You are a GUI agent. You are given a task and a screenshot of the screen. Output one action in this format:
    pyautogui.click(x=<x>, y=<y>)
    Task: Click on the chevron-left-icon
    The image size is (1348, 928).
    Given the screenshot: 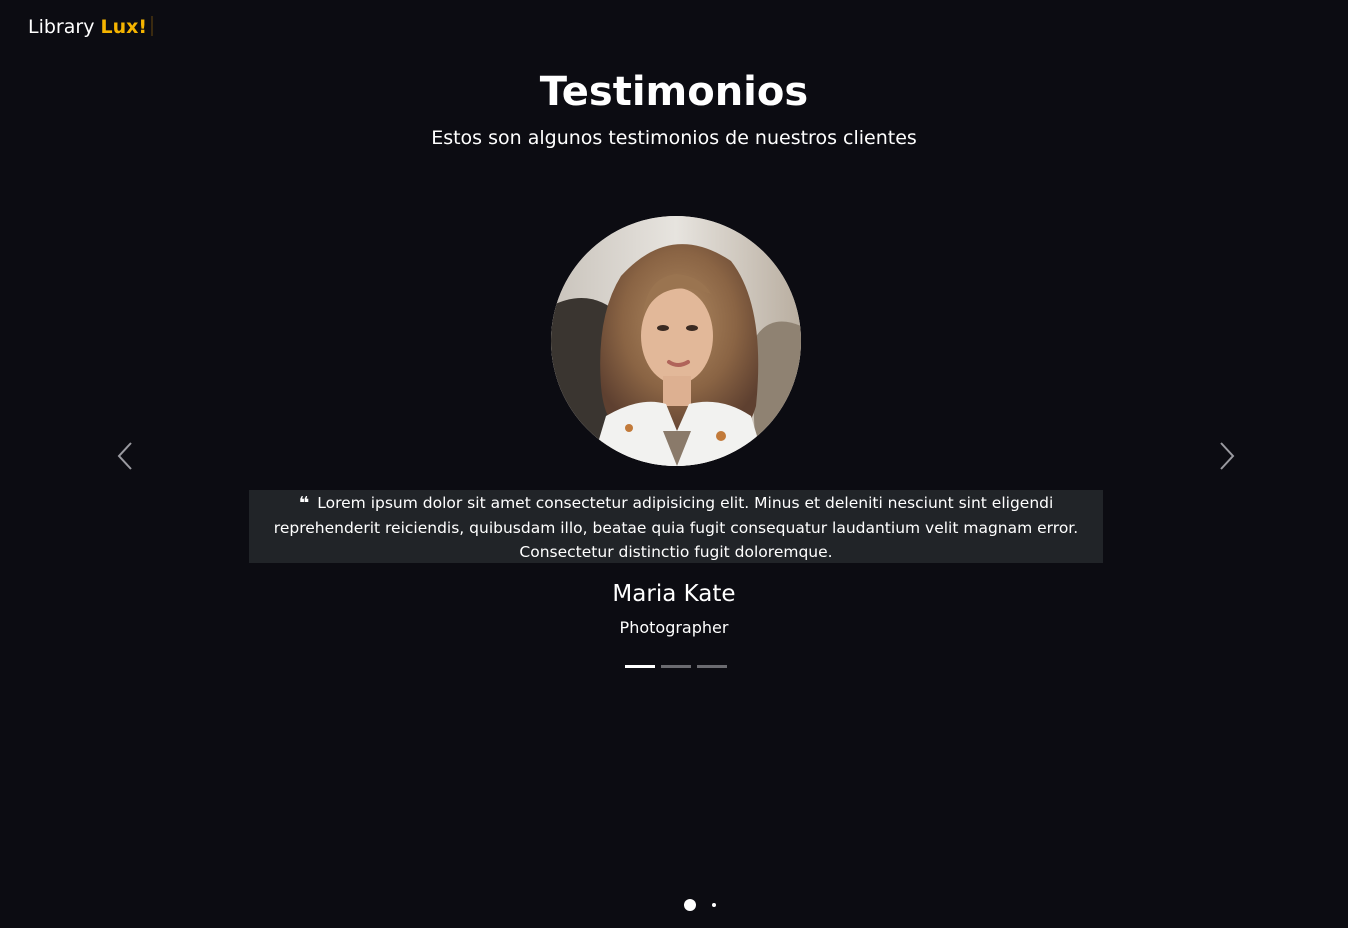 What is the action you would take?
    pyautogui.click(x=124, y=456)
    